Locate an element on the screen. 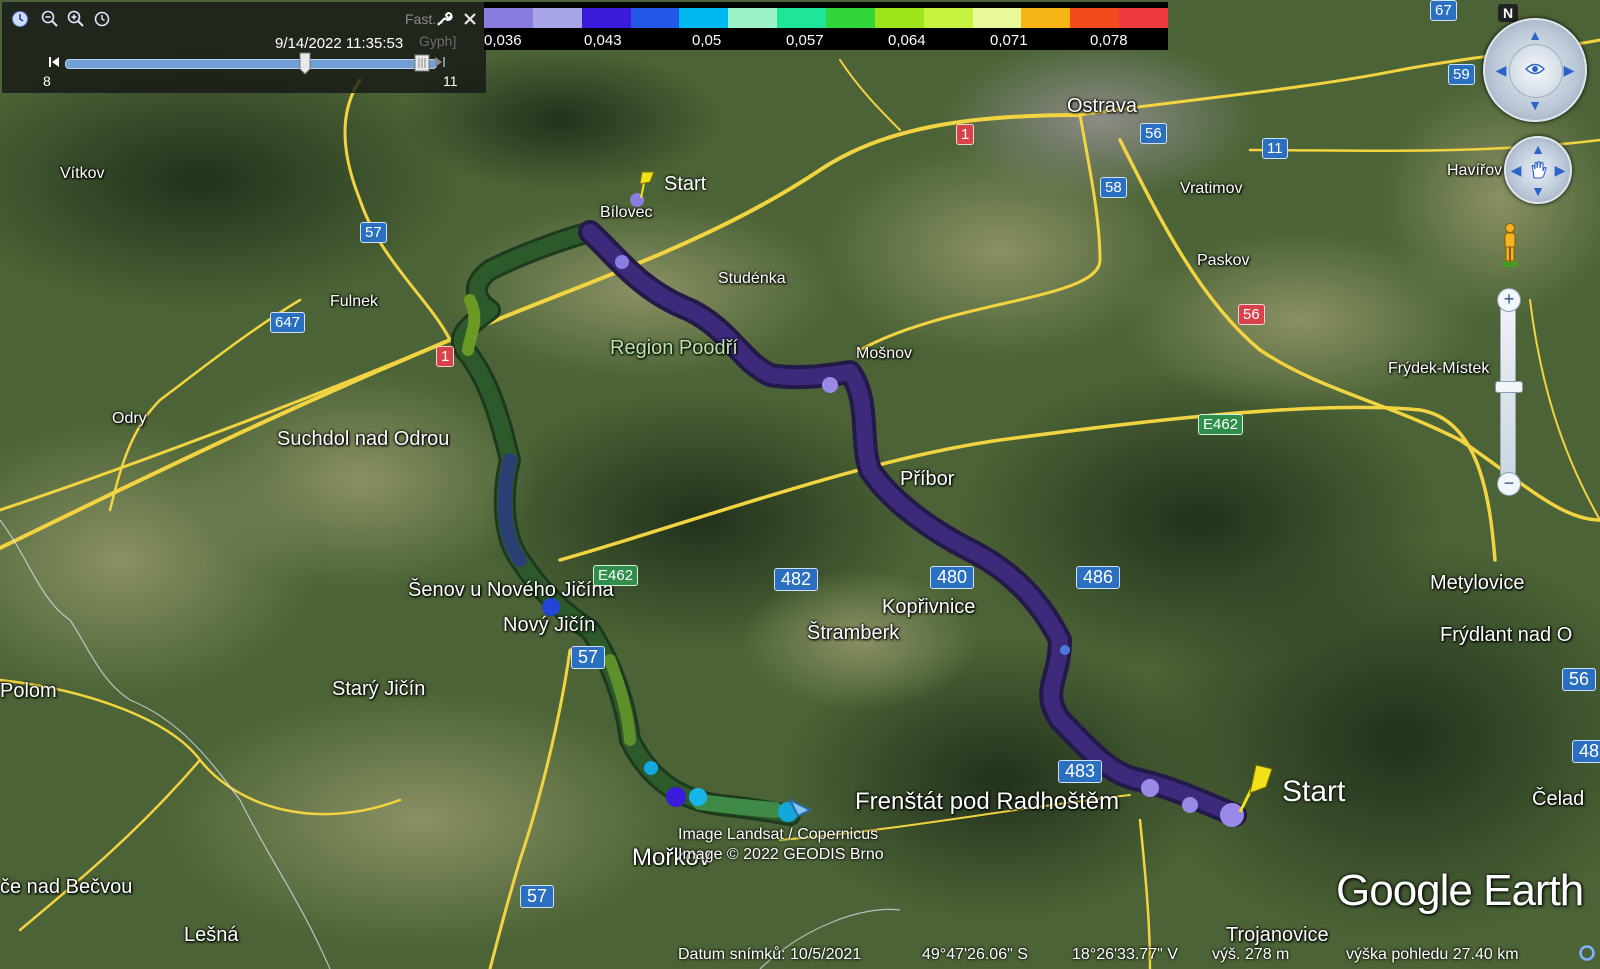  imagery-attribution: Image Landsat / Copernicus is located at coordinates (778, 834).